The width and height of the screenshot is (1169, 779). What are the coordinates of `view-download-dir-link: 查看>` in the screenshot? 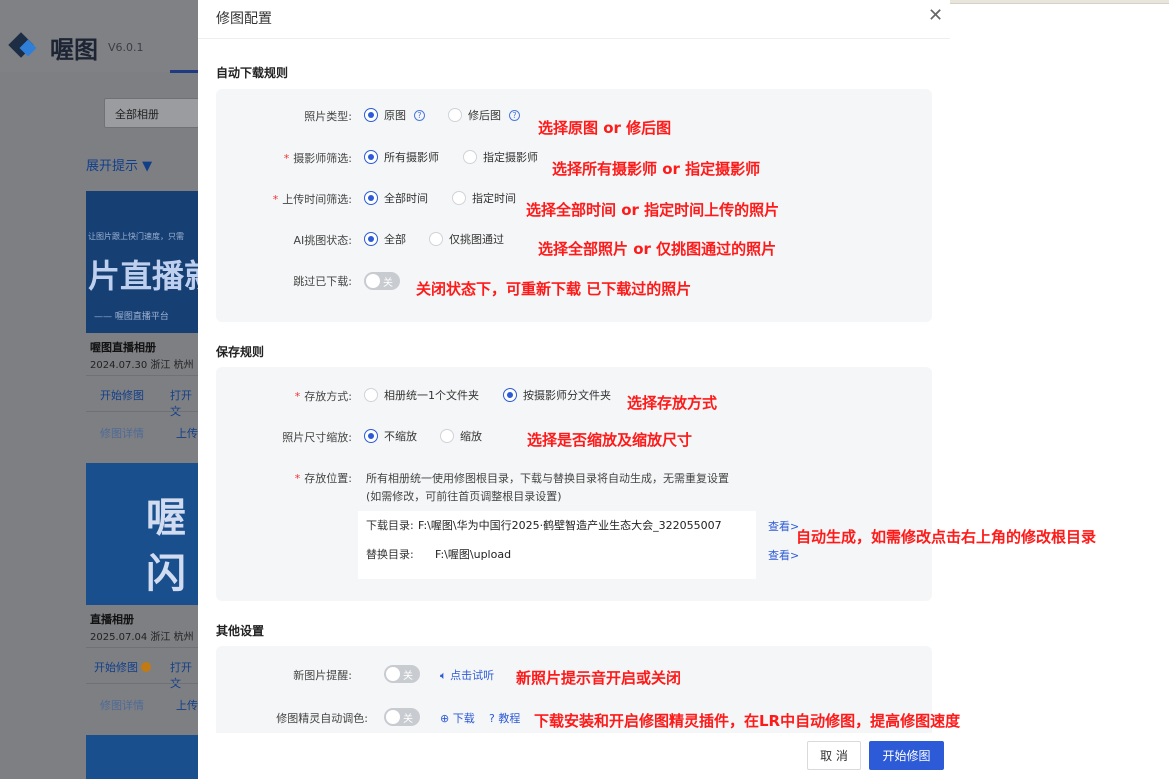 It's located at (783, 526).